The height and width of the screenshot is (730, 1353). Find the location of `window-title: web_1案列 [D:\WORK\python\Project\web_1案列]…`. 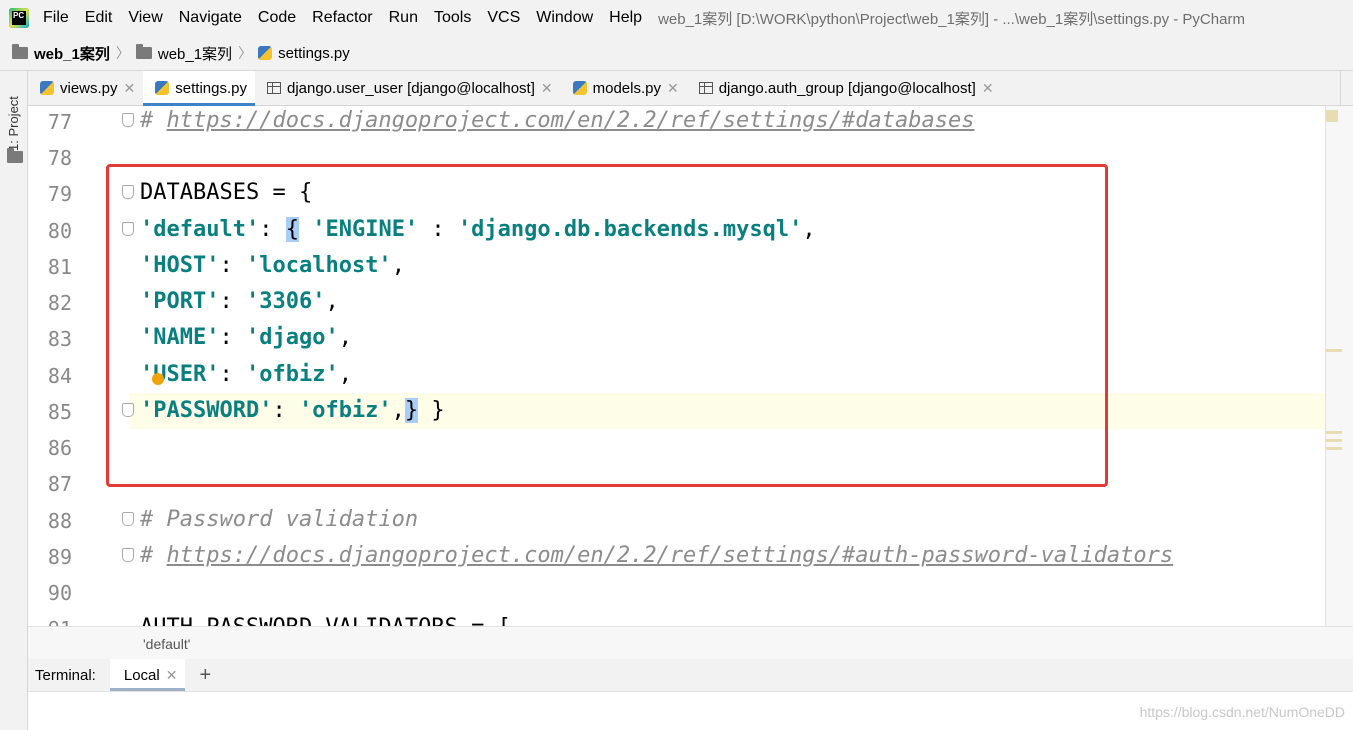

window-title: web_1案列 [D:\WORK\python\Project\web_1案列]… is located at coordinates (951, 19).